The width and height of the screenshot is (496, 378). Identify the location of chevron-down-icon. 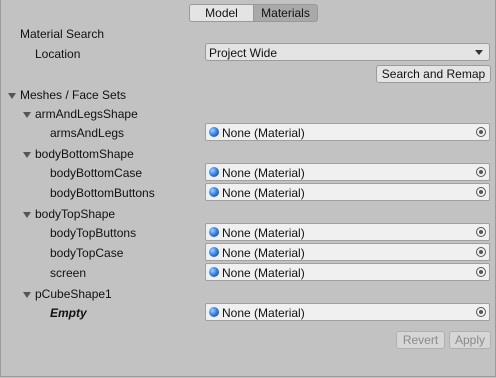
(479, 52).